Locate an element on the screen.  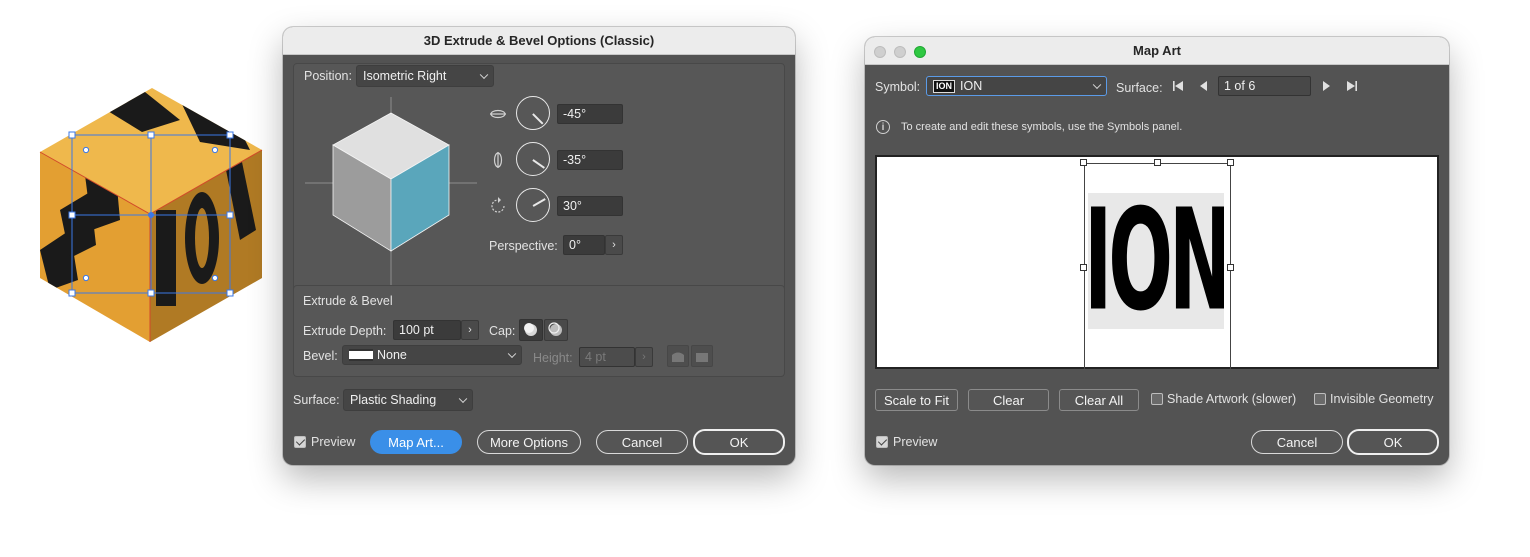
position-value: Isometric Right is located at coordinates (405, 76).